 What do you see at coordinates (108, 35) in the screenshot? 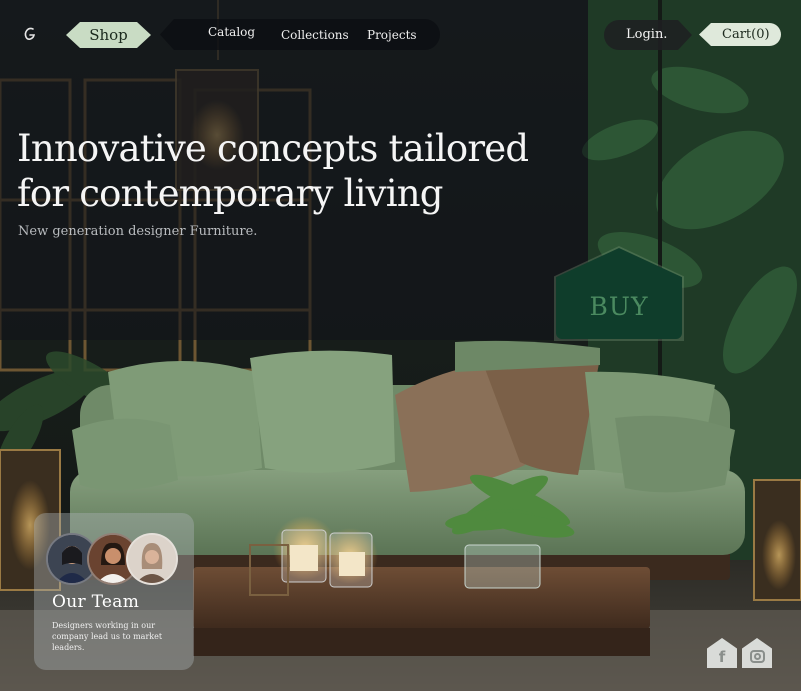
I see `shop-button: Shop` at bounding box center [108, 35].